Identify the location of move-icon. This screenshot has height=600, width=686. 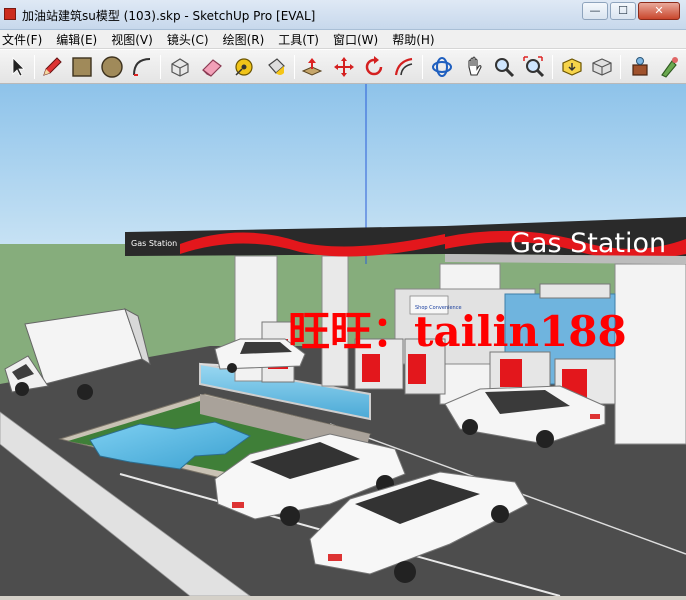
(344, 67).